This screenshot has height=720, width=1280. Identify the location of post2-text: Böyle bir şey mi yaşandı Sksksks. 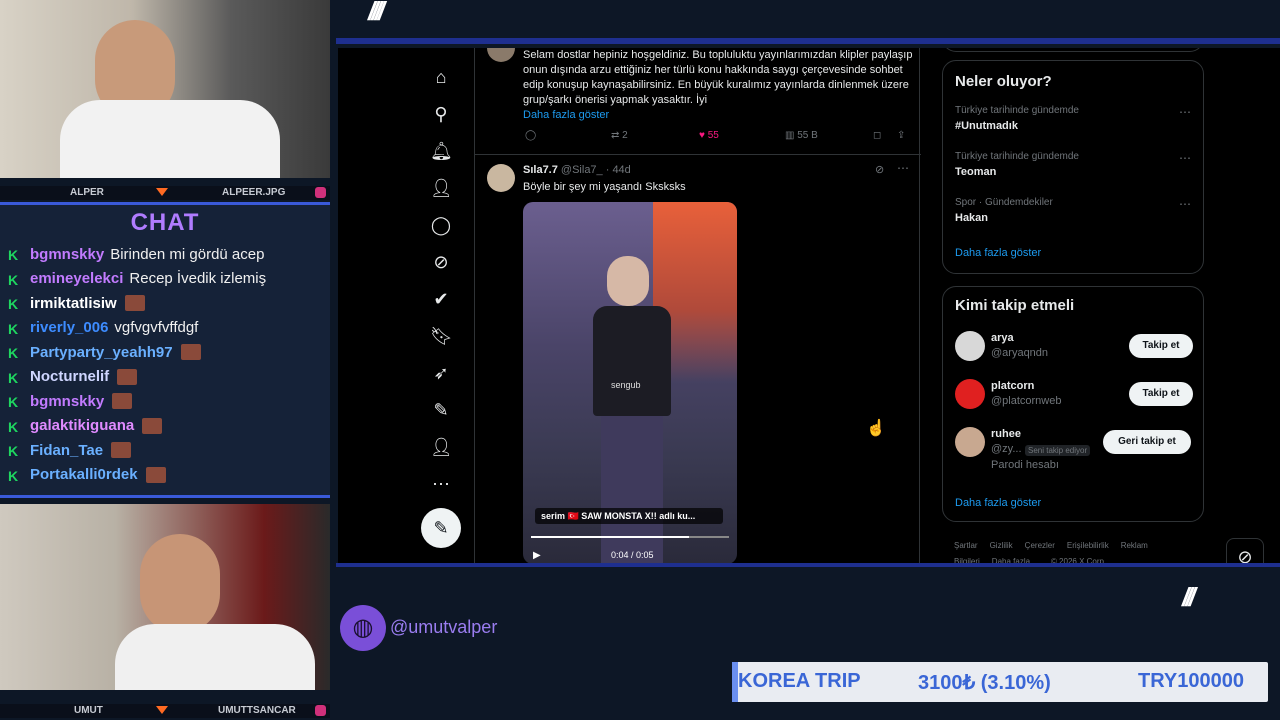
(604, 187).